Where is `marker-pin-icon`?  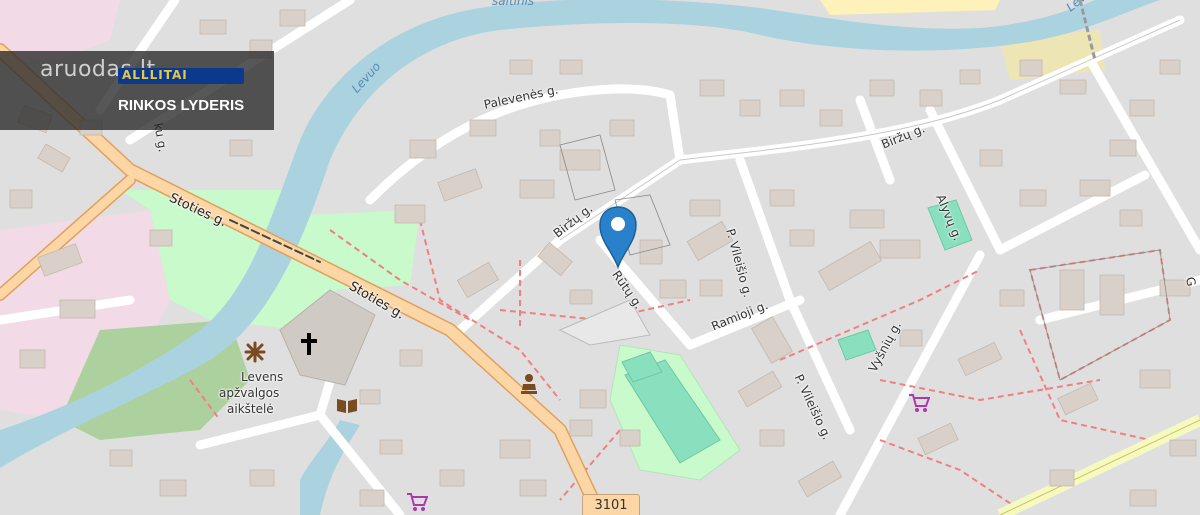 marker-pin-icon is located at coordinates (618, 237).